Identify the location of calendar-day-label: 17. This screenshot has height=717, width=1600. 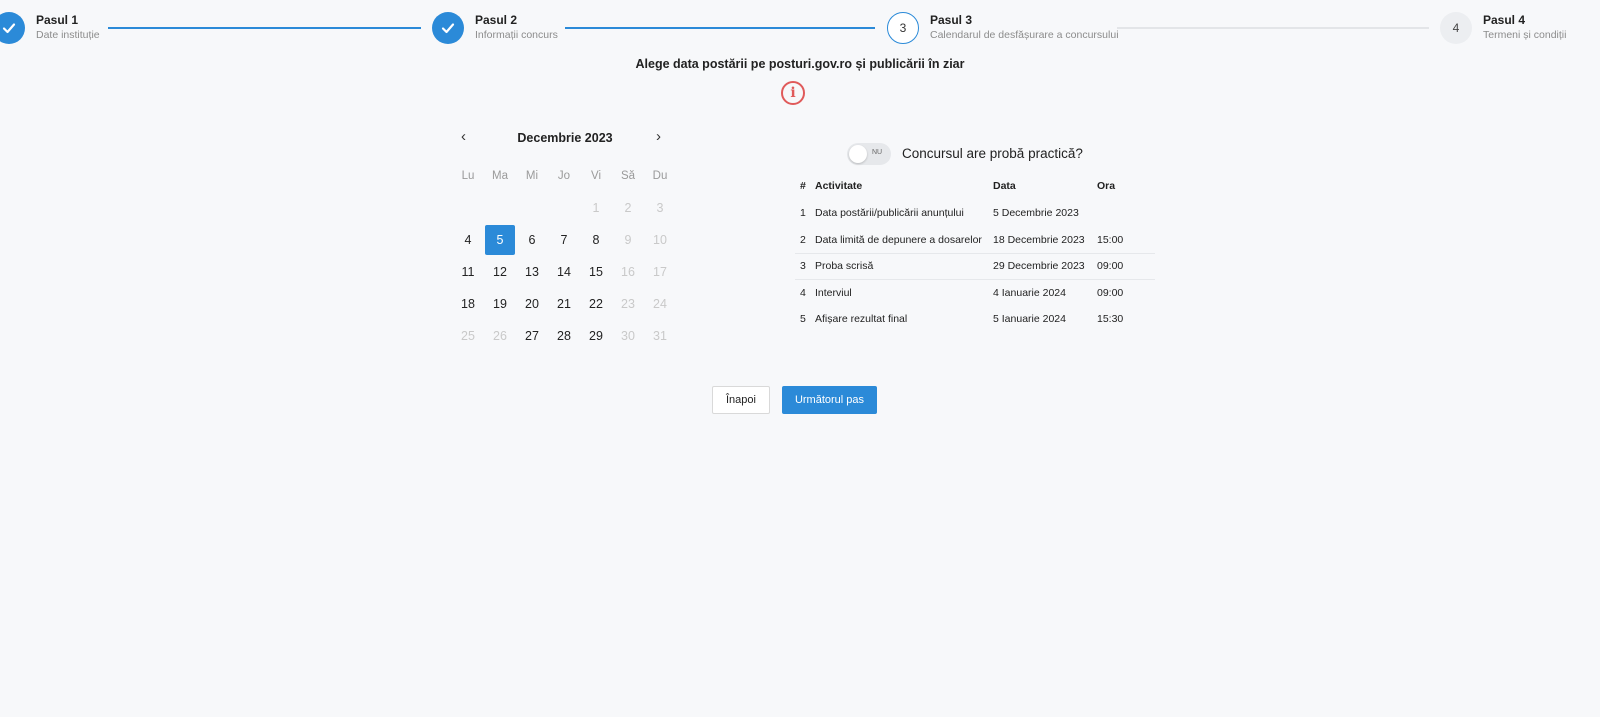
(660, 272).